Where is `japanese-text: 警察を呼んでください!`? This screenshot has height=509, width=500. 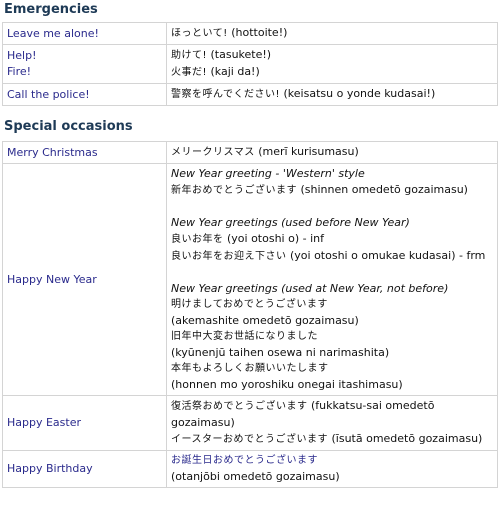
japanese-text: 警察を呼んでください! is located at coordinates (226, 94).